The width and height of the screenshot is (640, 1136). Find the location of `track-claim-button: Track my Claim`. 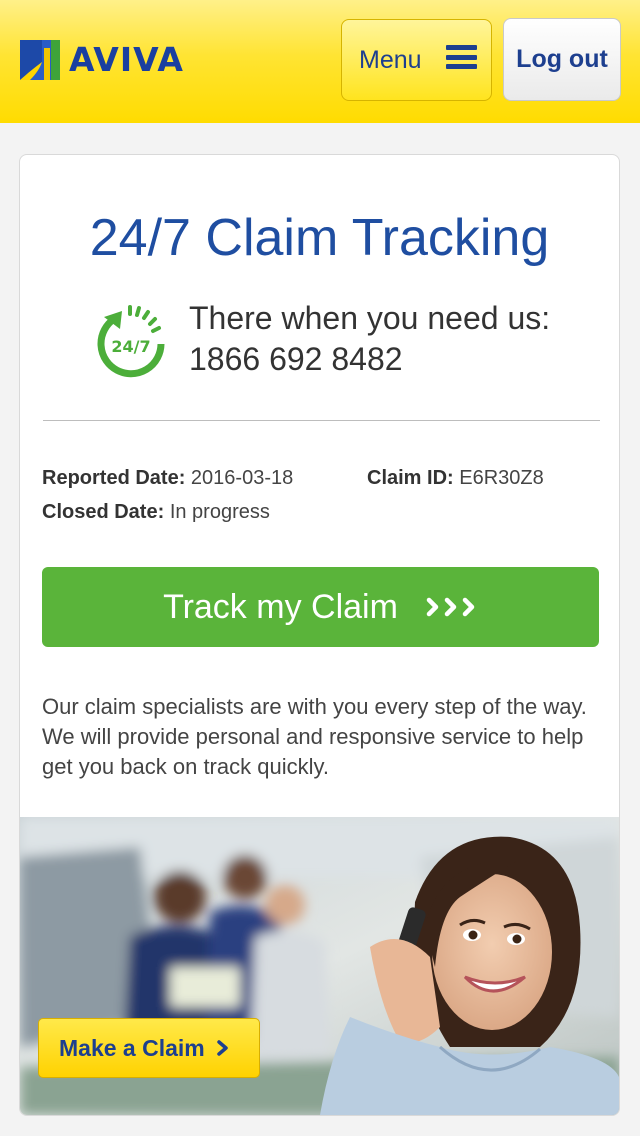

track-claim-button: Track my Claim is located at coordinates (320, 607).